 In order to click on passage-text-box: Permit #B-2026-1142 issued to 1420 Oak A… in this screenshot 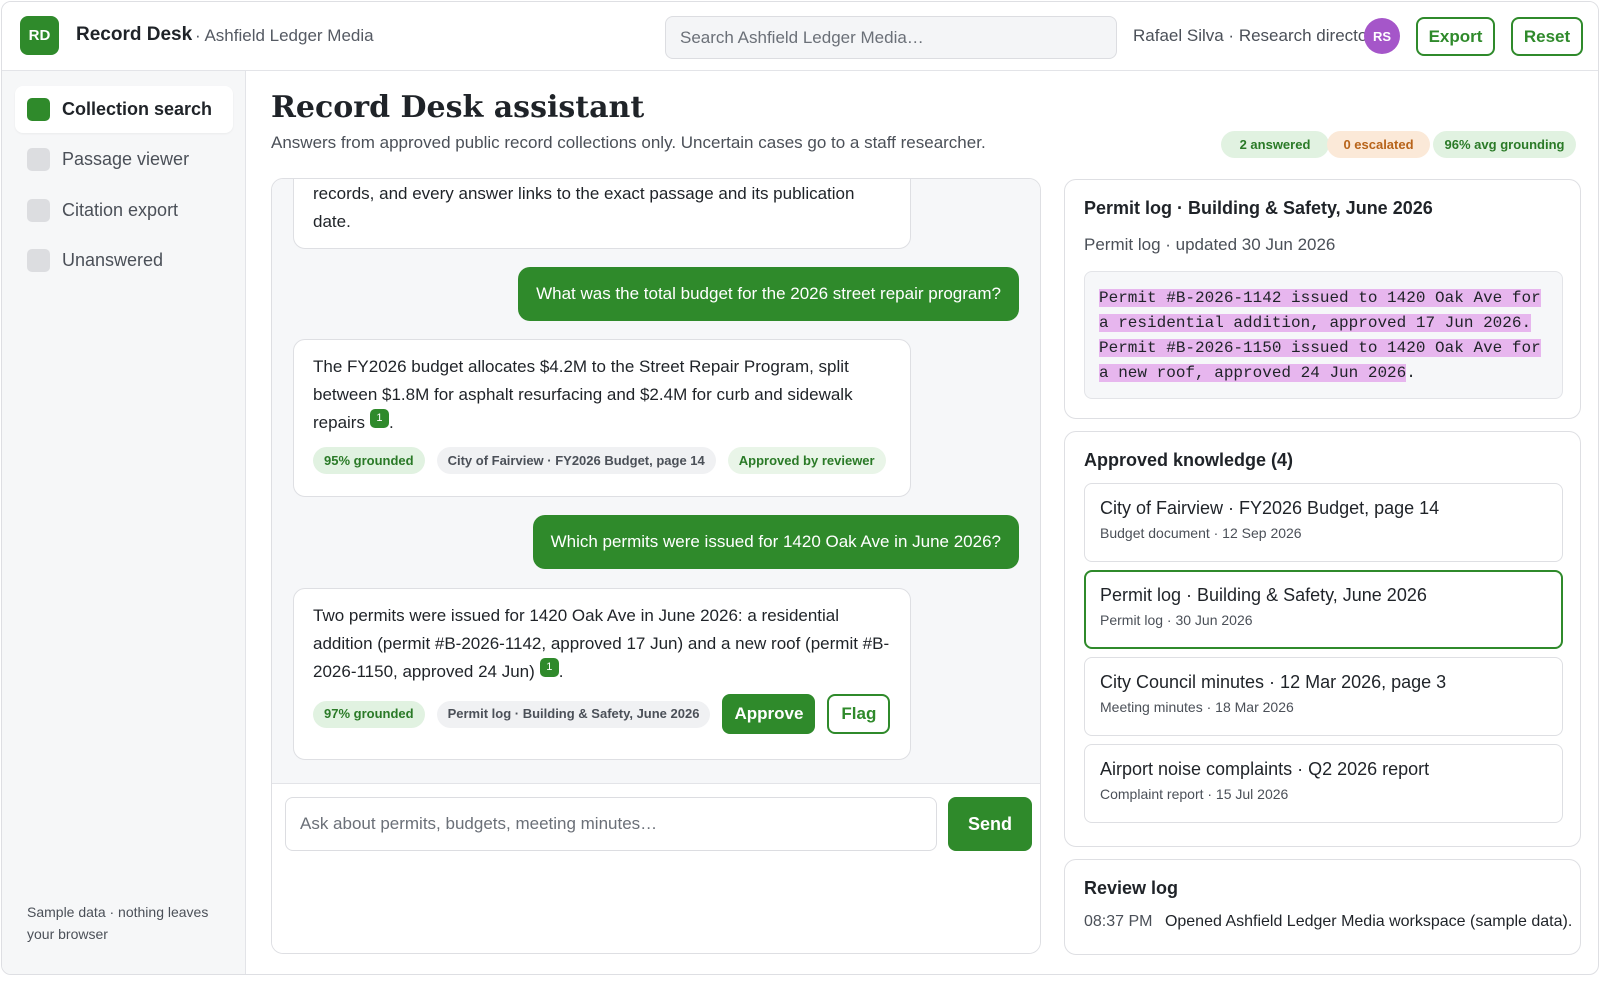, I will do `click(1323, 335)`.